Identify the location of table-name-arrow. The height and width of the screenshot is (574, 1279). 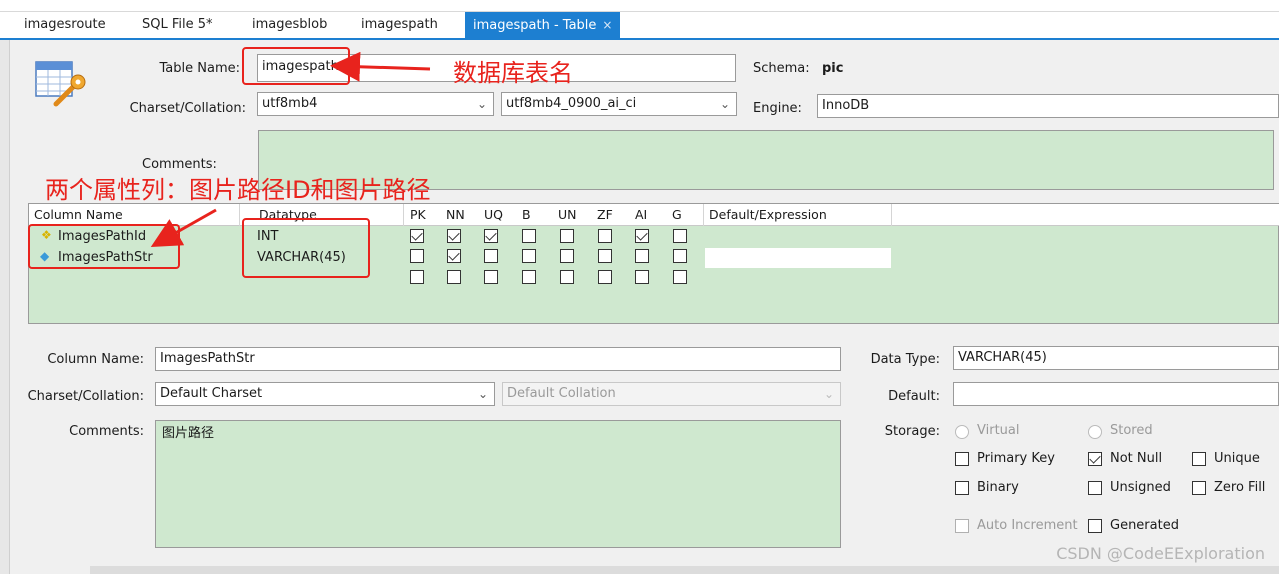
(380, 66).